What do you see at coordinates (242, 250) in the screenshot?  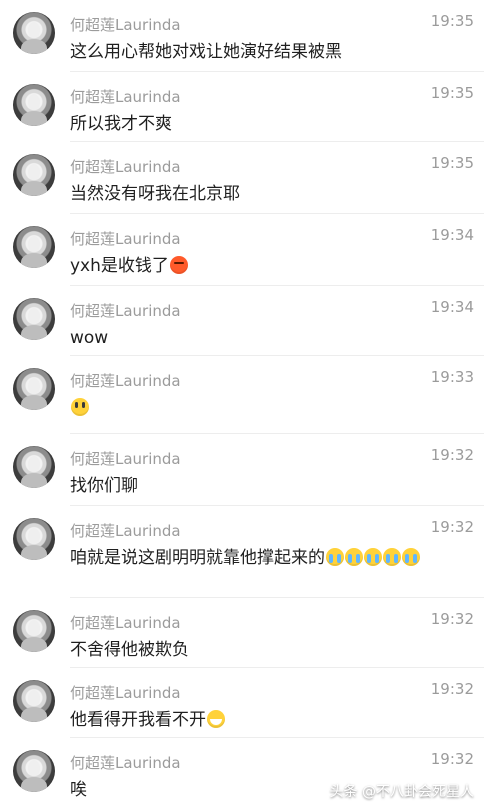 I see `comment-row: 何超莲Laurinda 19:34 yxh是收钱了` at bounding box center [242, 250].